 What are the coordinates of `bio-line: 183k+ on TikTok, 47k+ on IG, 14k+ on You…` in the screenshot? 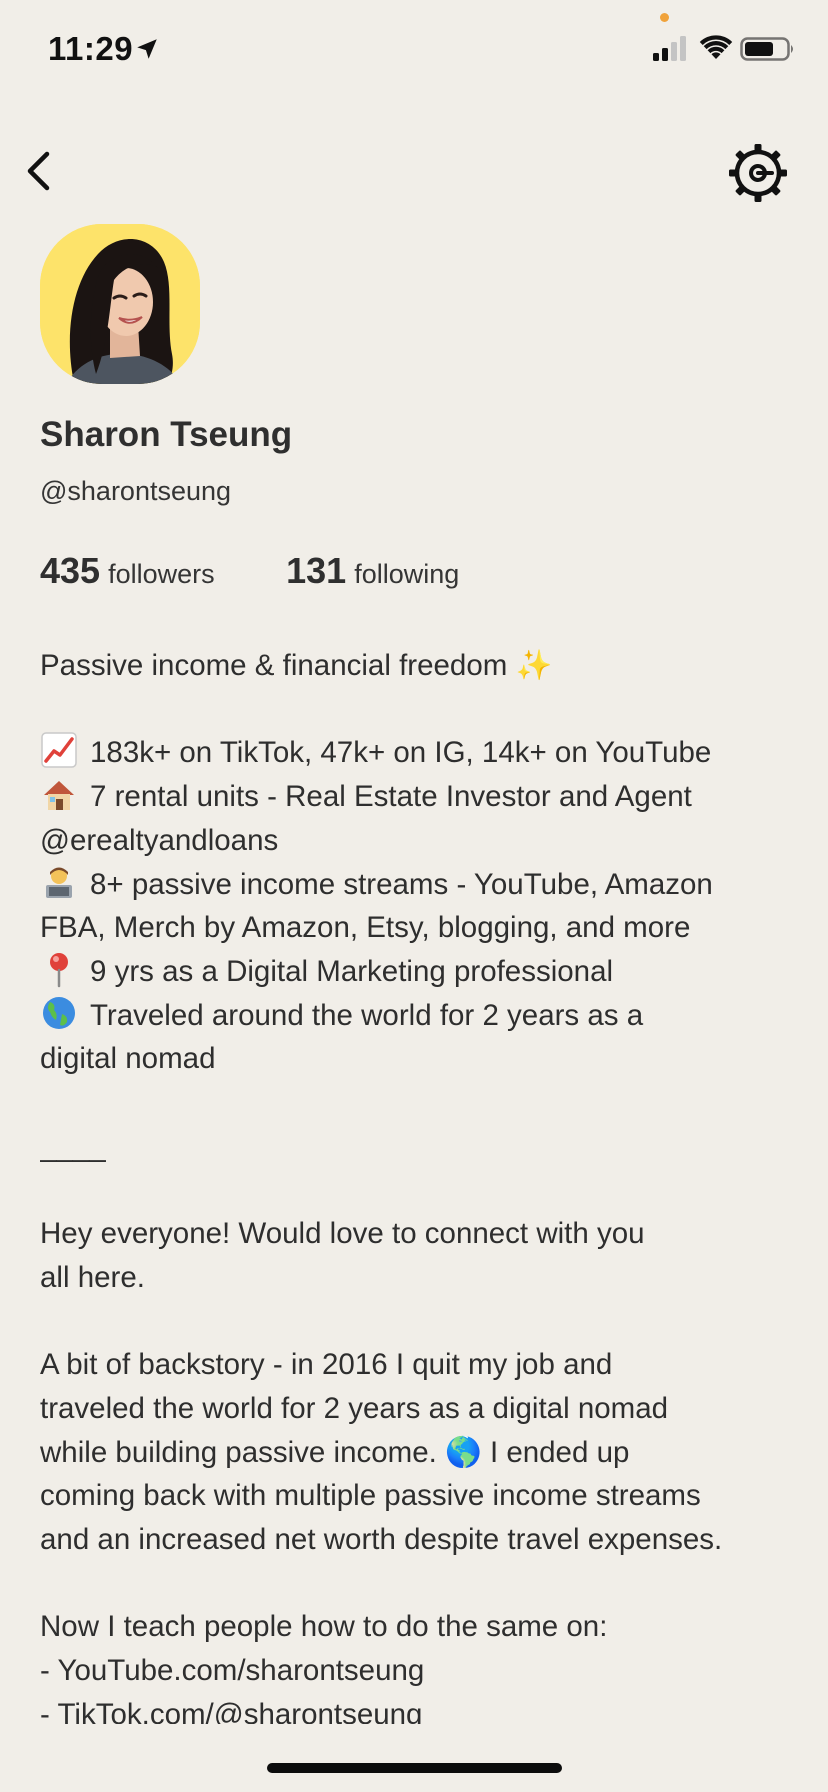 It's located at (420, 753).